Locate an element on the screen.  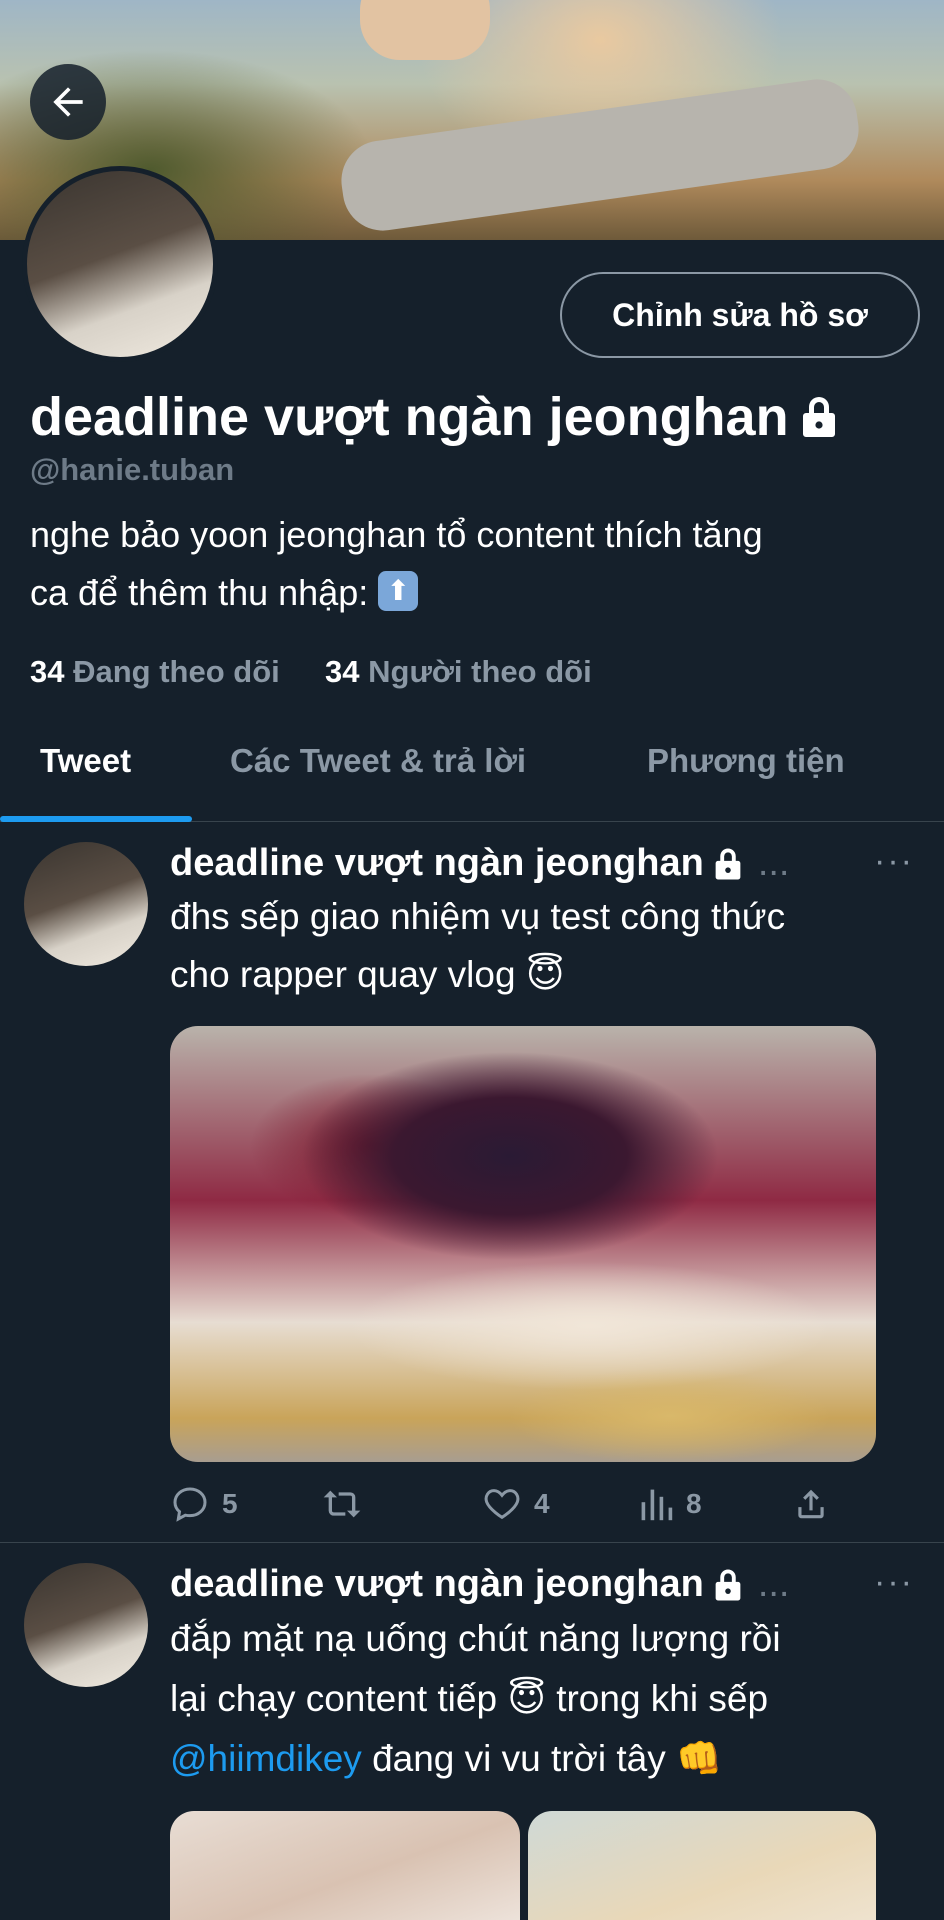
followers-link: 34 Người theo dõi is located at coordinates (458, 671).